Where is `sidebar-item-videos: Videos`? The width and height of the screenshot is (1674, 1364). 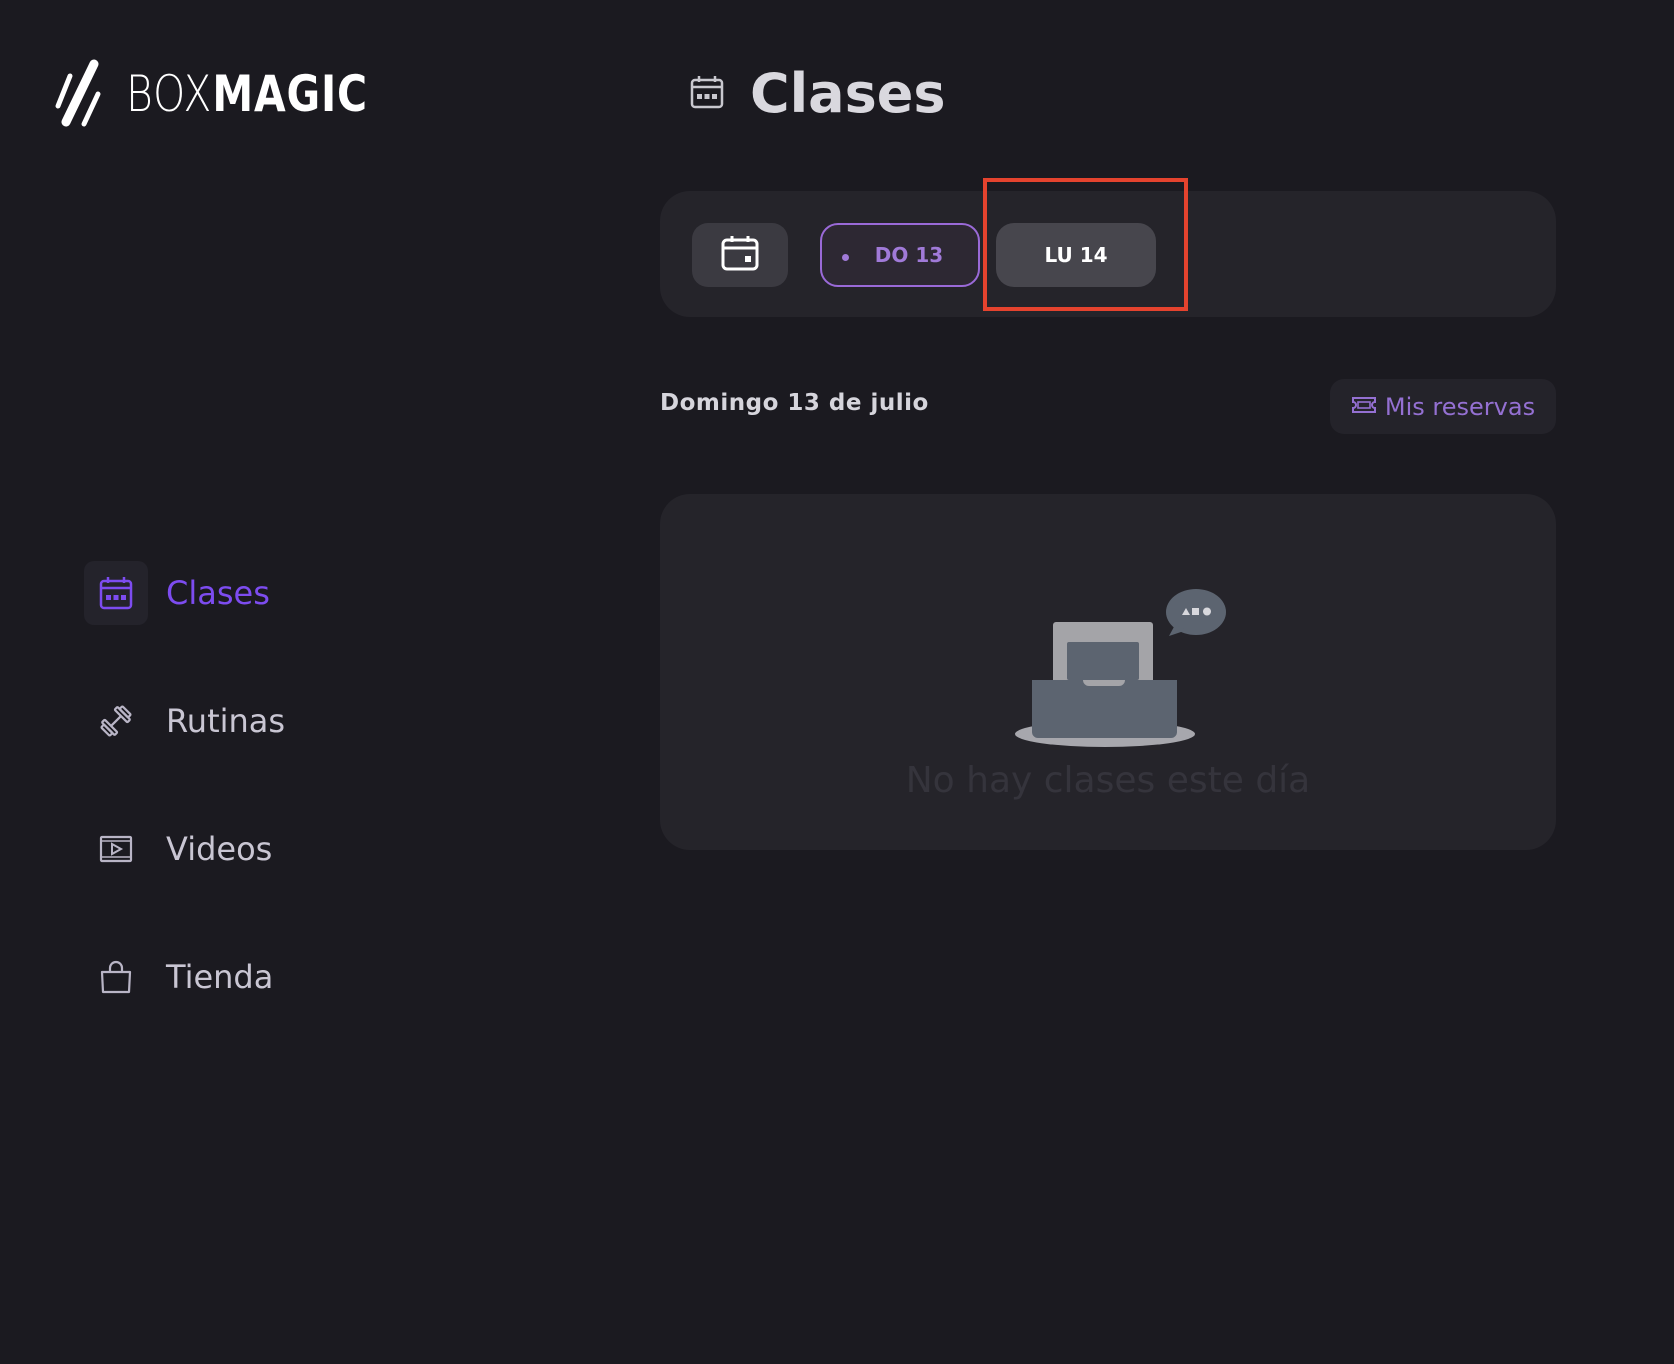 sidebar-item-videos: Videos is located at coordinates (184, 849).